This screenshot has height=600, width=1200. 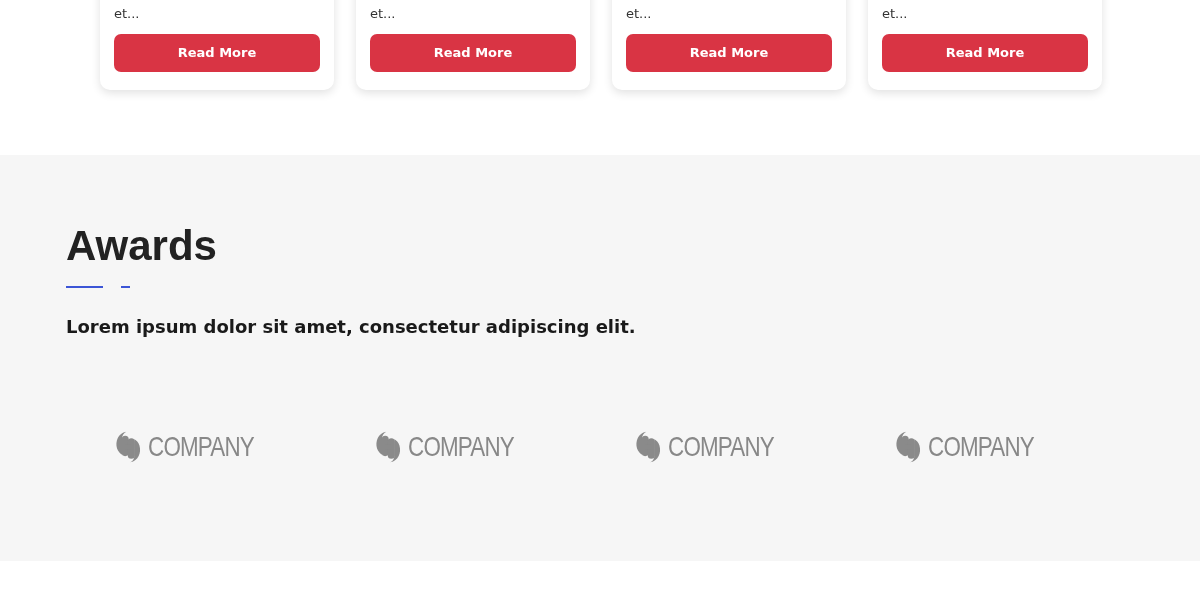 I want to click on section-description: Lorem ipsum dolor sit amet, consectetur adipiscing elit., so click(x=351, y=327).